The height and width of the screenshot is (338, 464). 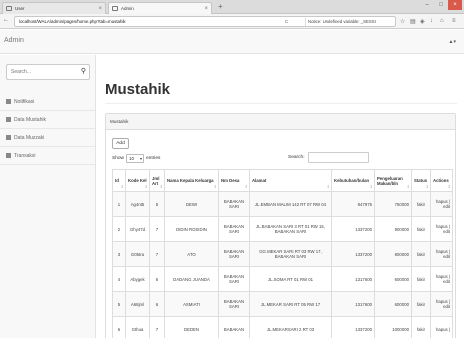 I want to click on sidebar-search-input, so click(x=41, y=72).